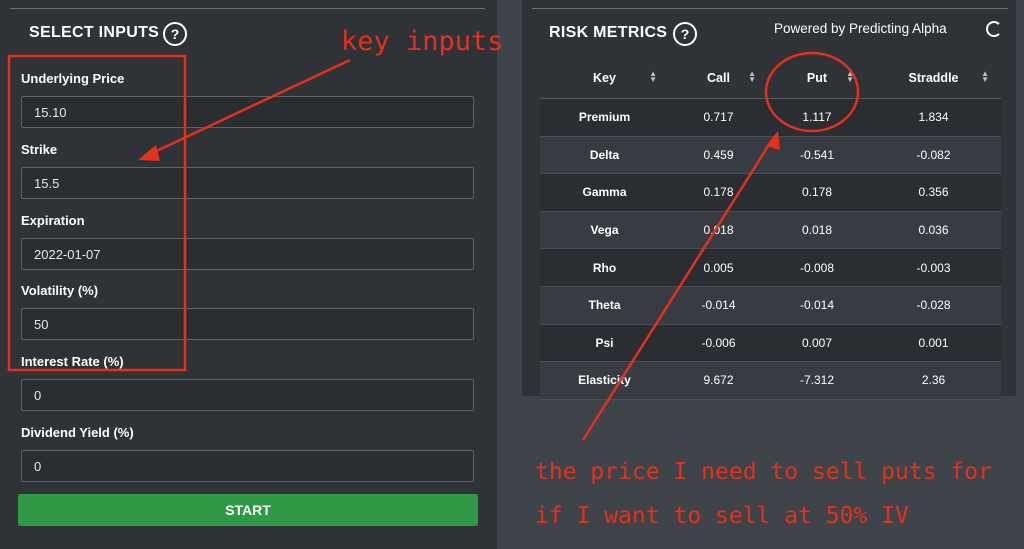 The image size is (1024, 549). Describe the element at coordinates (677, 290) in the screenshot. I see `put-premium-arrow` at that location.